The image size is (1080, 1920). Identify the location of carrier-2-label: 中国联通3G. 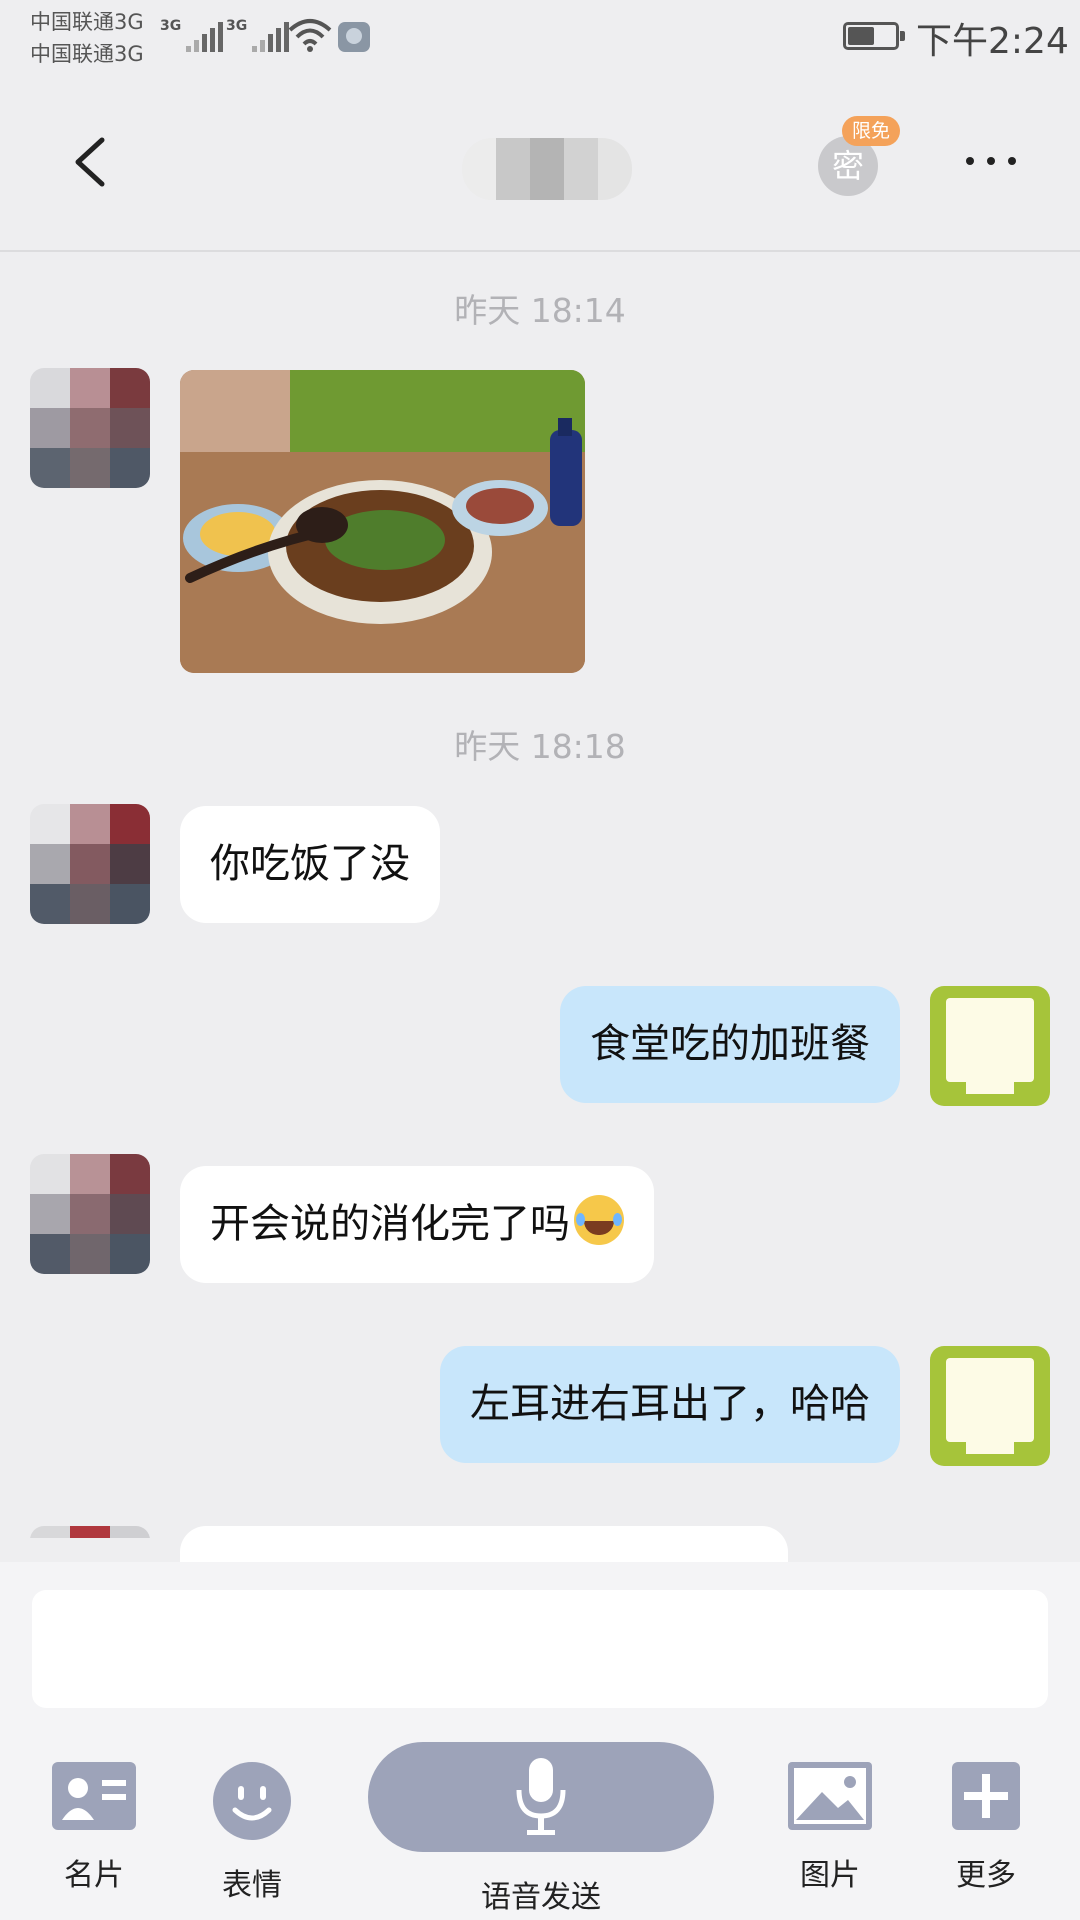
(87, 54).